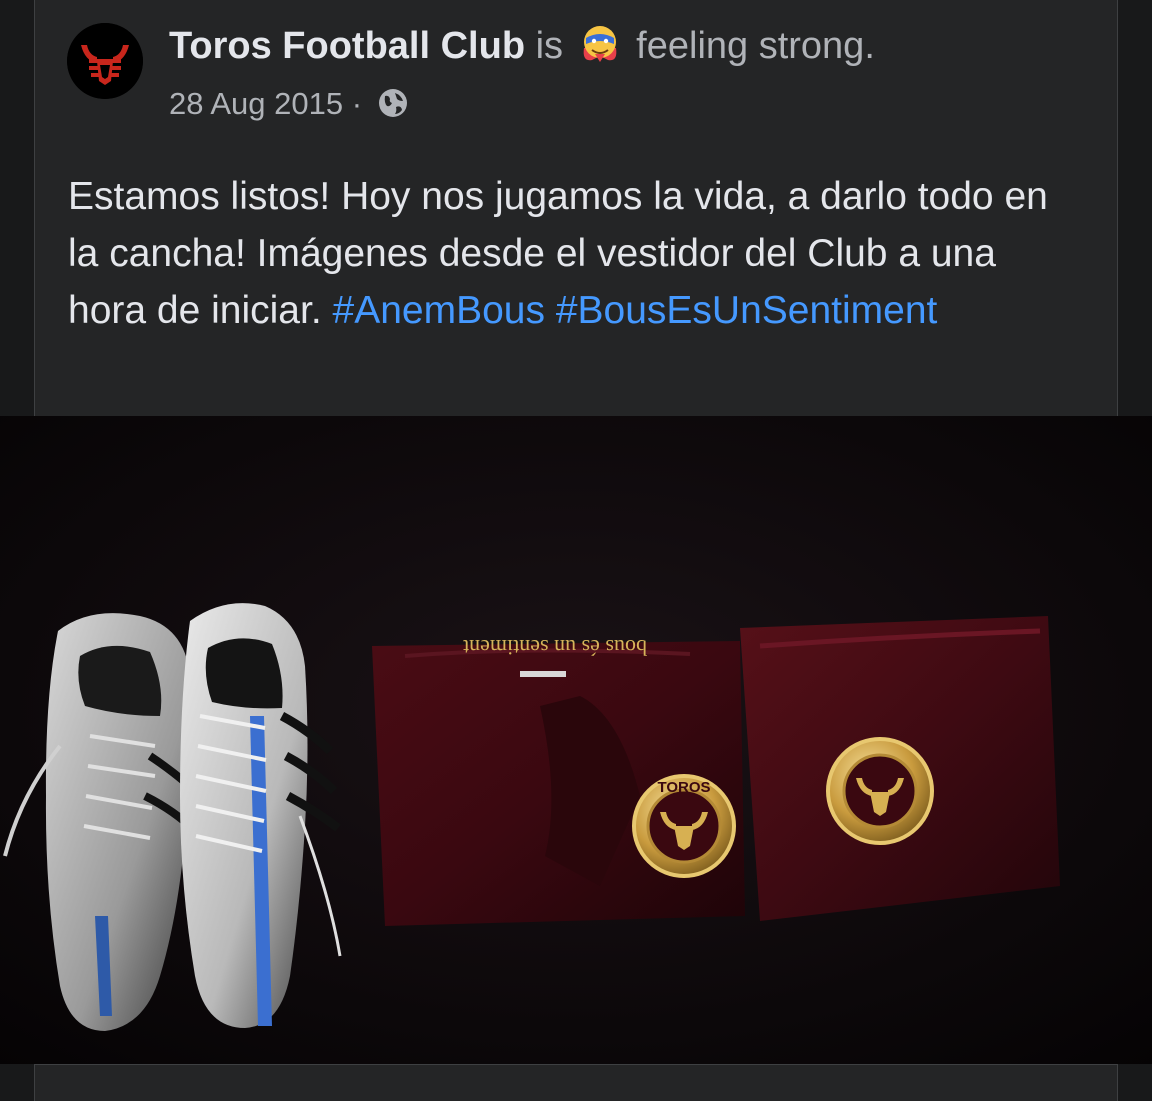 The height and width of the screenshot is (1101, 1152). What do you see at coordinates (555, 647) in the screenshot?
I see `shirt-motto: bous és un sentiment` at bounding box center [555, 647].